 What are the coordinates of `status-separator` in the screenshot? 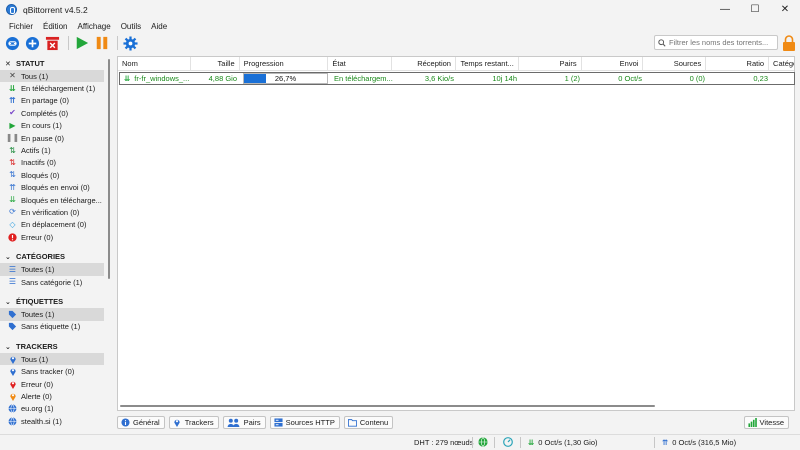 It's located at (520, 442).